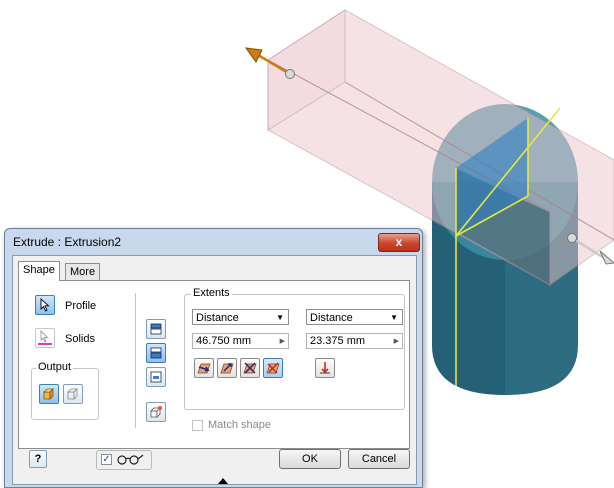 The image size is (614, 488). I want to click on cut-operation-button, so click(156, 353).